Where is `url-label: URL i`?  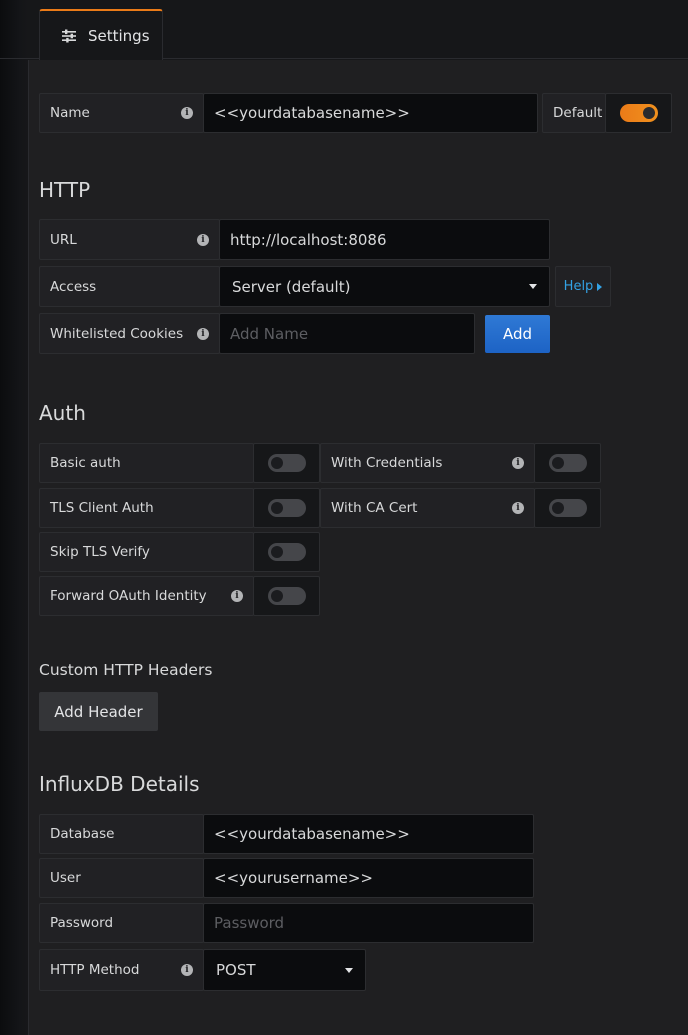
url-label: URL i is located at coordinates (129, 239).